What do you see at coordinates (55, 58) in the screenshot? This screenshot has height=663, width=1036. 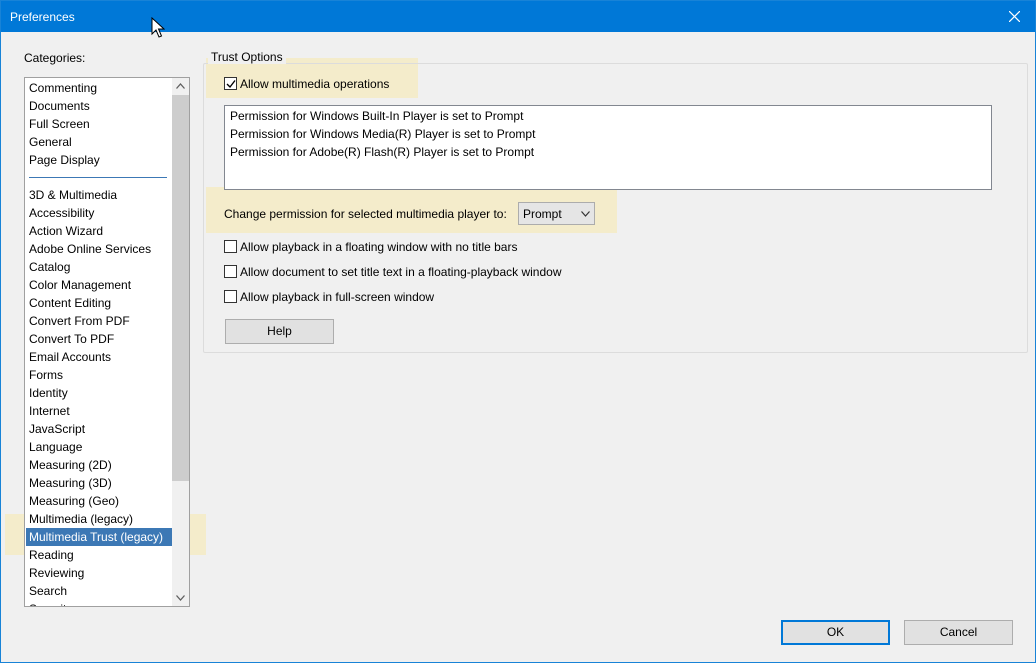 I see `categories-label: Categories:` at bounding box center [55, 58].